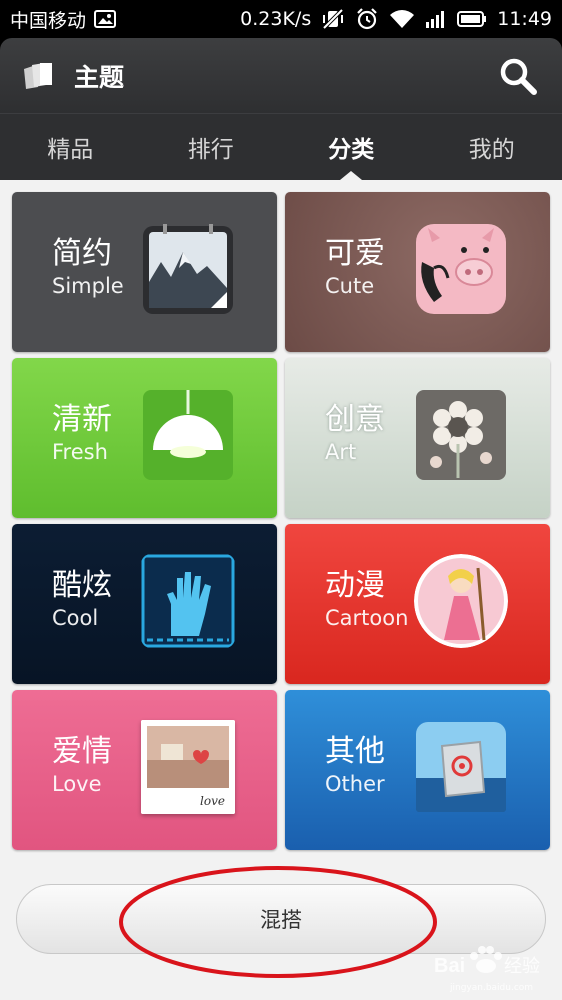 The height and width of the screenshot is (1000, 562). What do you see at coordinates (367, 19) in the screenshot?
I see `alarm-icon` at bounding box center [367, 19].